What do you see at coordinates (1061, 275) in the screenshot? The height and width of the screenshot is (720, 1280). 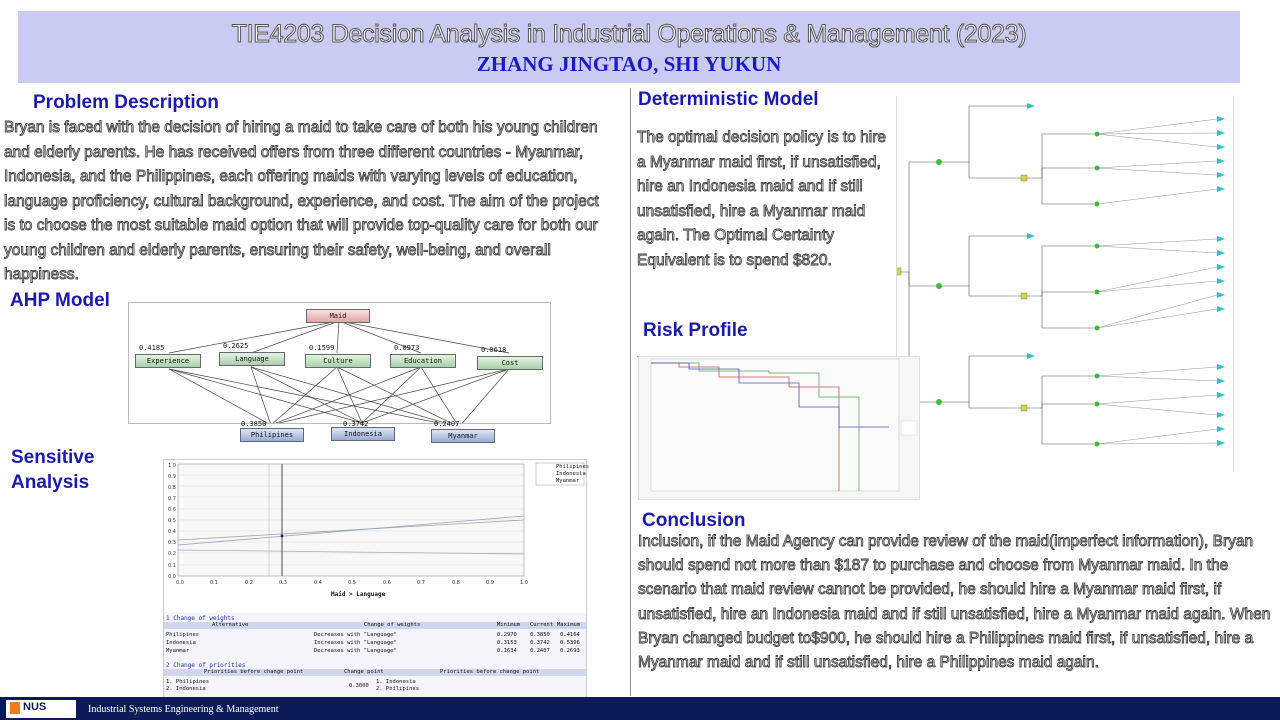 I see `decision-tree-graphic` at bounding box center [1061, 275].